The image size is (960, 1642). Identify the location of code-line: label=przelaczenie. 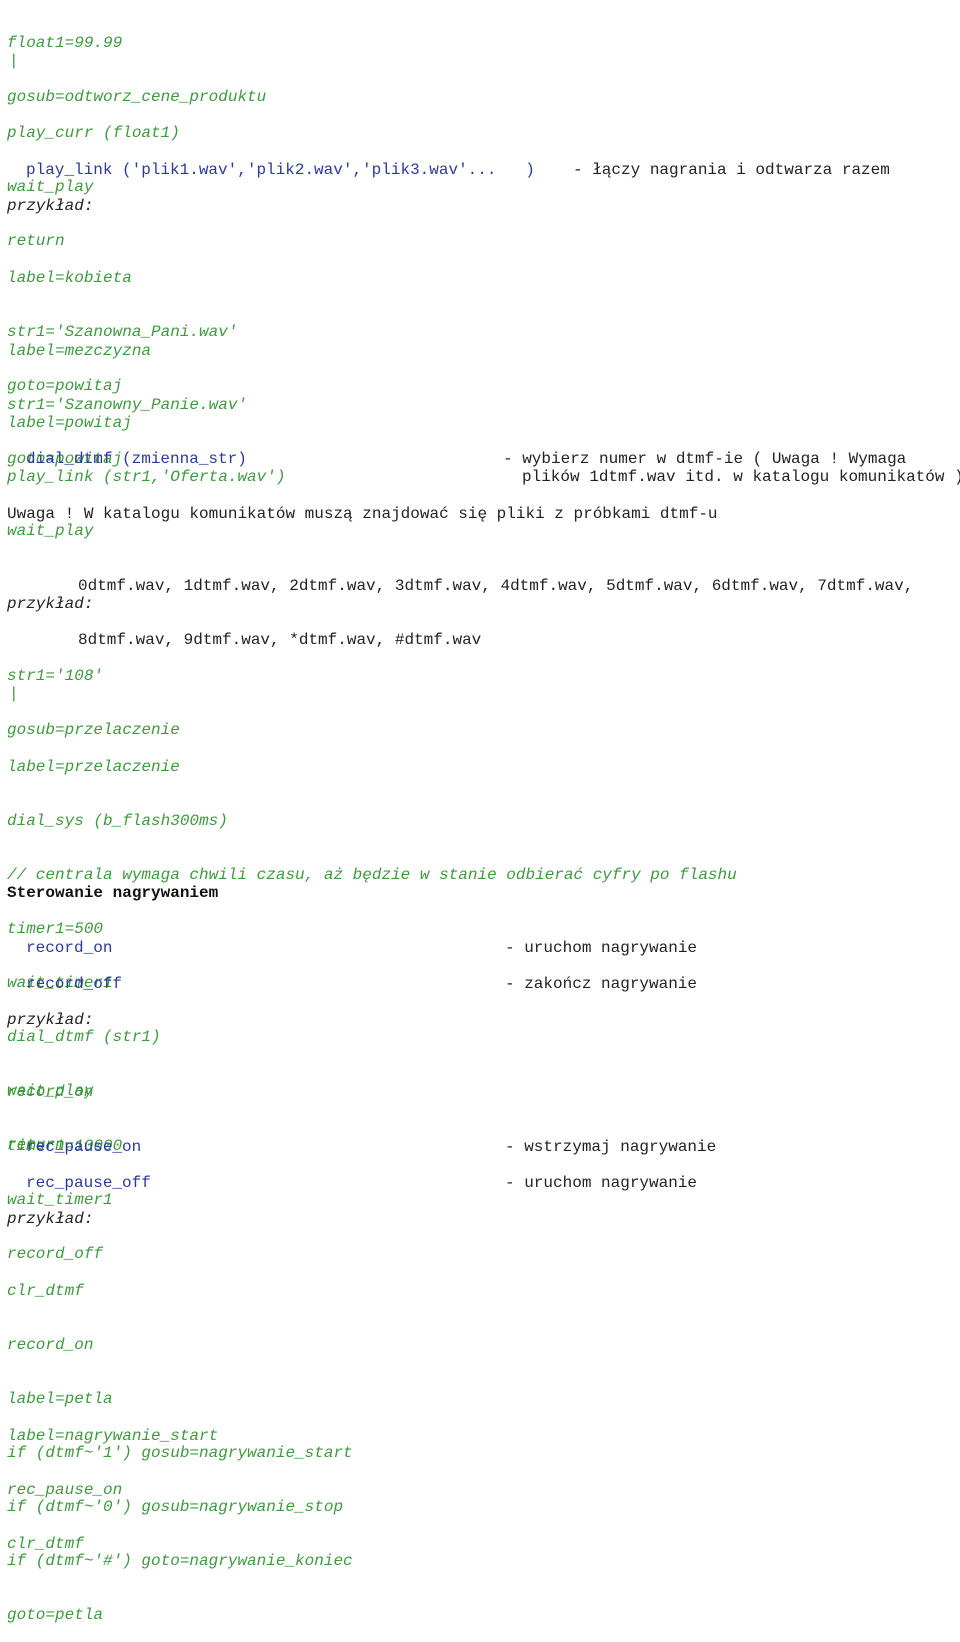
(93, 767).